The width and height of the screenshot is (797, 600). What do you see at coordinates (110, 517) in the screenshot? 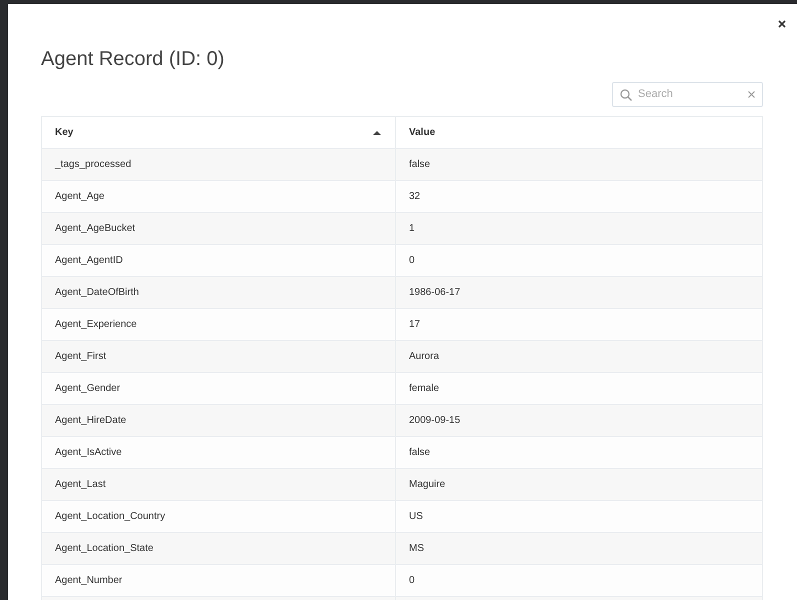
I see `table-cell-text: Agent_Location_Country` at bounding box center [110, 517].